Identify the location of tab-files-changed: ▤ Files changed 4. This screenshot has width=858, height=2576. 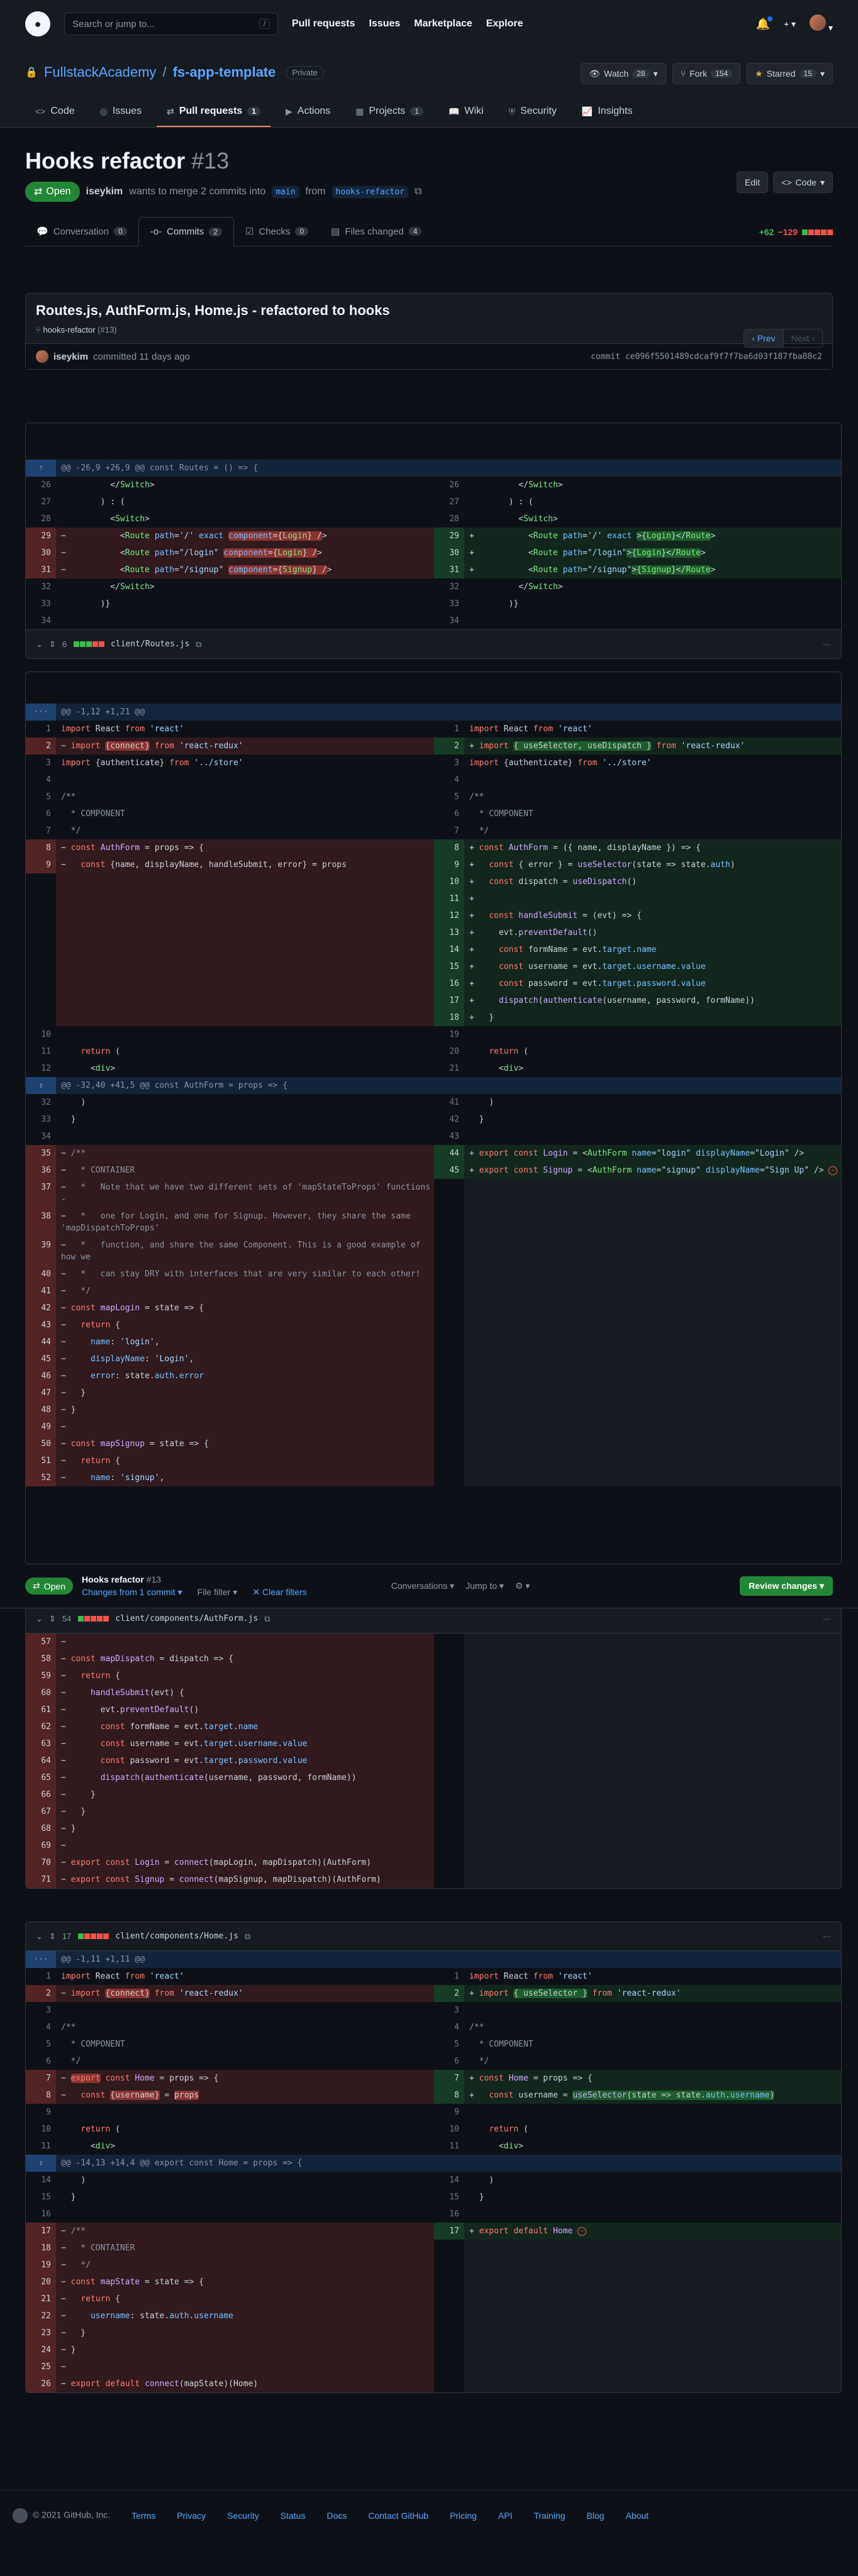
(376, 231).